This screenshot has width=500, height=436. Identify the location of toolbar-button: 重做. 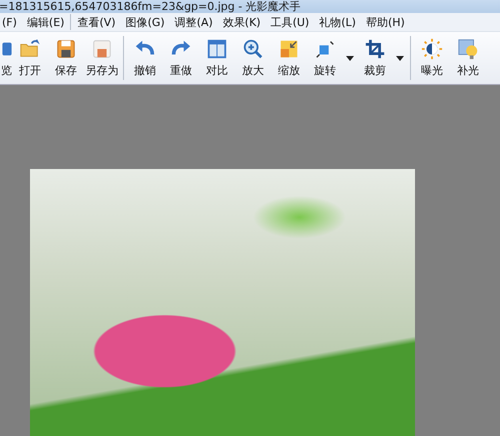
(181, 58).